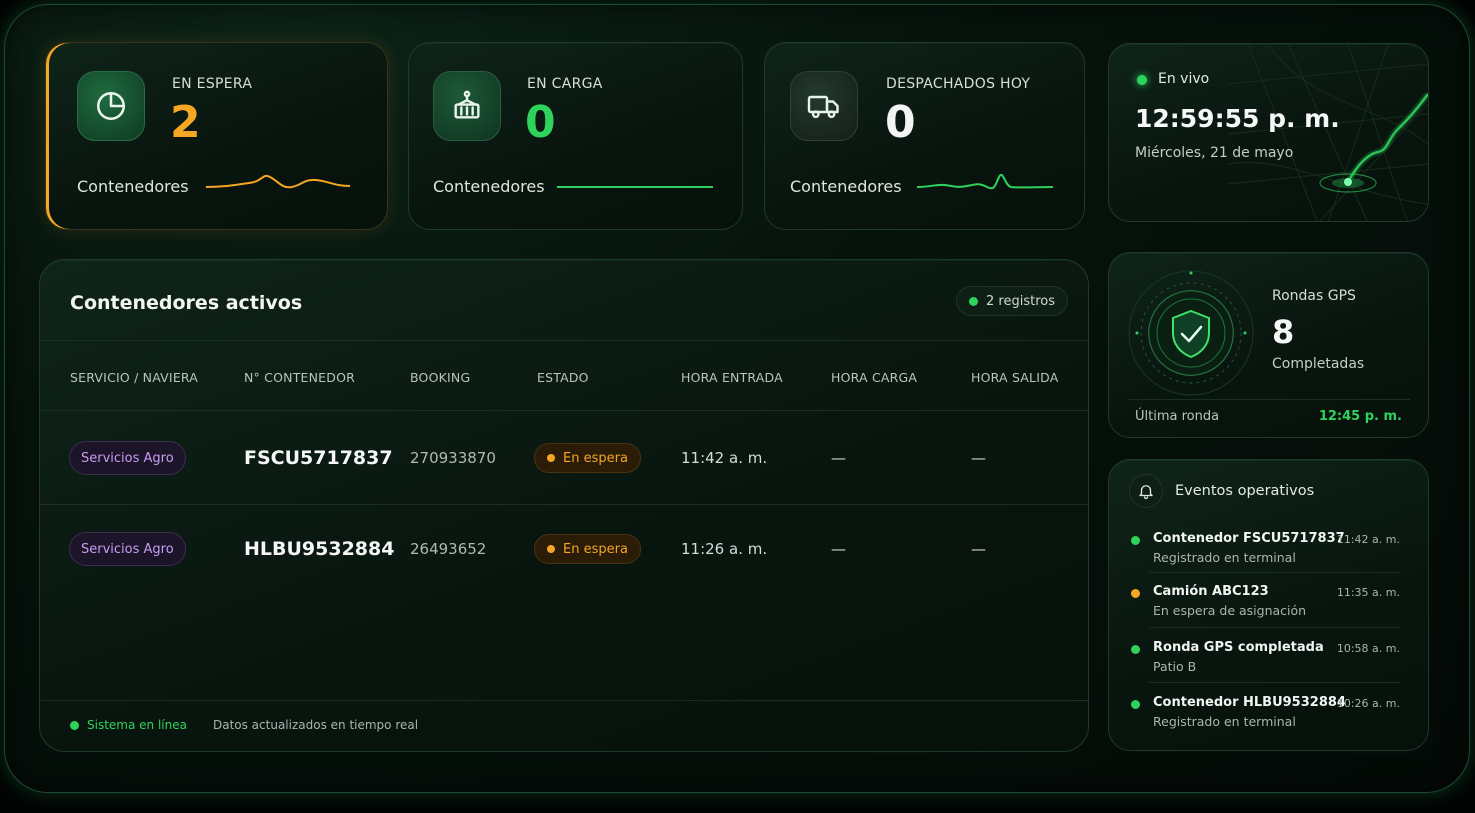 This screenshot has height=813, width=1475. Describe the element at coordinates (453, 458) in the screenshot. I see `booking-number: 270933870` at that location.